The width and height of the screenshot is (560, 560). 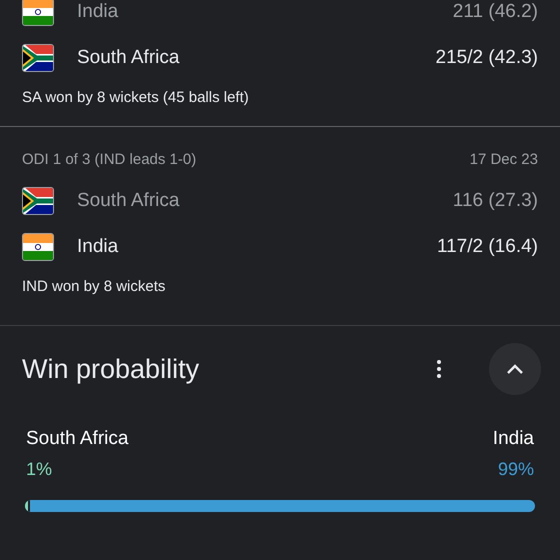 I want to click on win-percent: 99%, so click(x=516, y=469).